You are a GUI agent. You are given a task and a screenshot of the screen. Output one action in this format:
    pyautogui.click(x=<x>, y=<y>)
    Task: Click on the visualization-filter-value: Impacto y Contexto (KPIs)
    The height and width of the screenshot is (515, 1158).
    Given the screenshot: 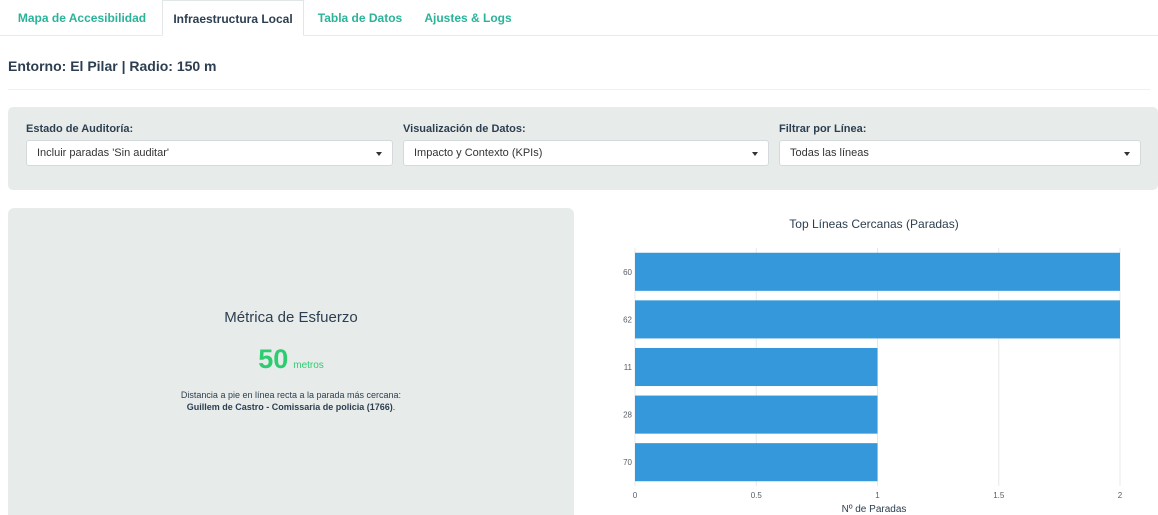 What is the action you would take?
    pyautogui.click(x=478, y=153)
    